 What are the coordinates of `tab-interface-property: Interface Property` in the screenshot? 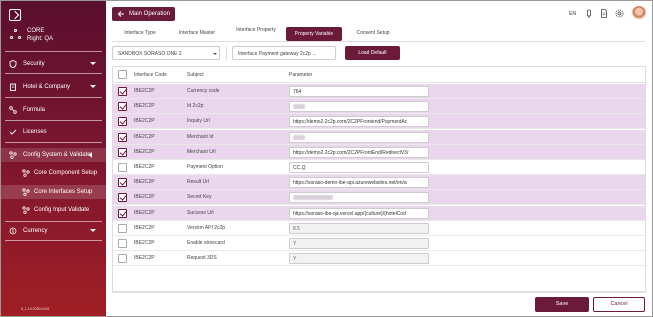 It's located at (256, 35).